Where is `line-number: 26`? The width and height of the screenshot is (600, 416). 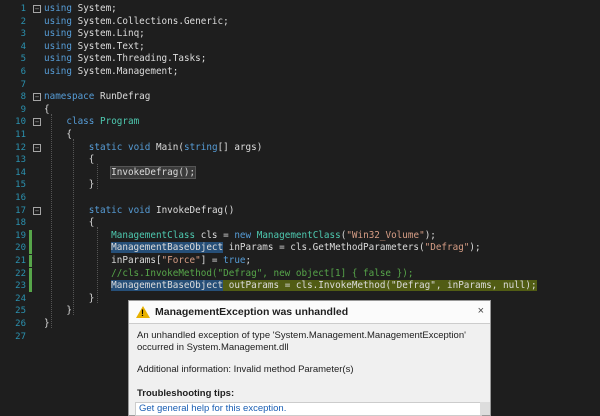
line-number: 26 is located at coordinates (20, 324).